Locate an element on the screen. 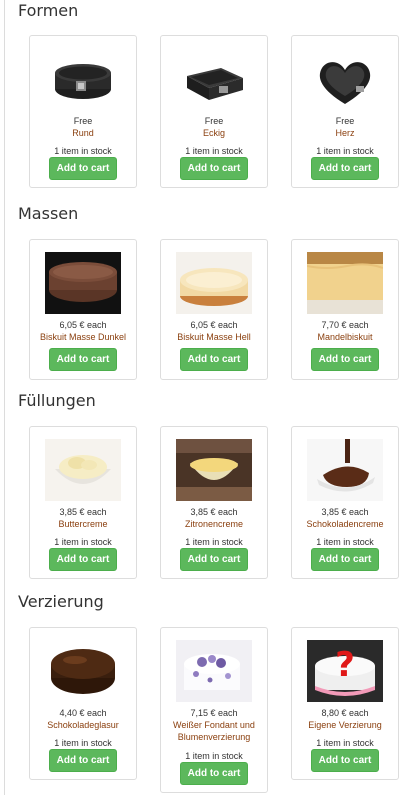 Image resolution: width=417 pixels, height=795 pixels. section-title: Massen is located at coordinates (48, 213).